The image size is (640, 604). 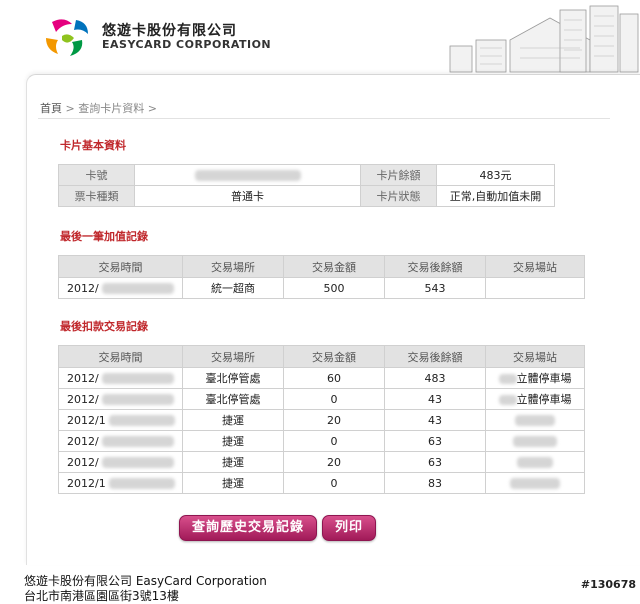 What do you see at coordinates (334, 420) in the screenshot?
I see `cell-amount: 20` at bounding box center [334, 420].